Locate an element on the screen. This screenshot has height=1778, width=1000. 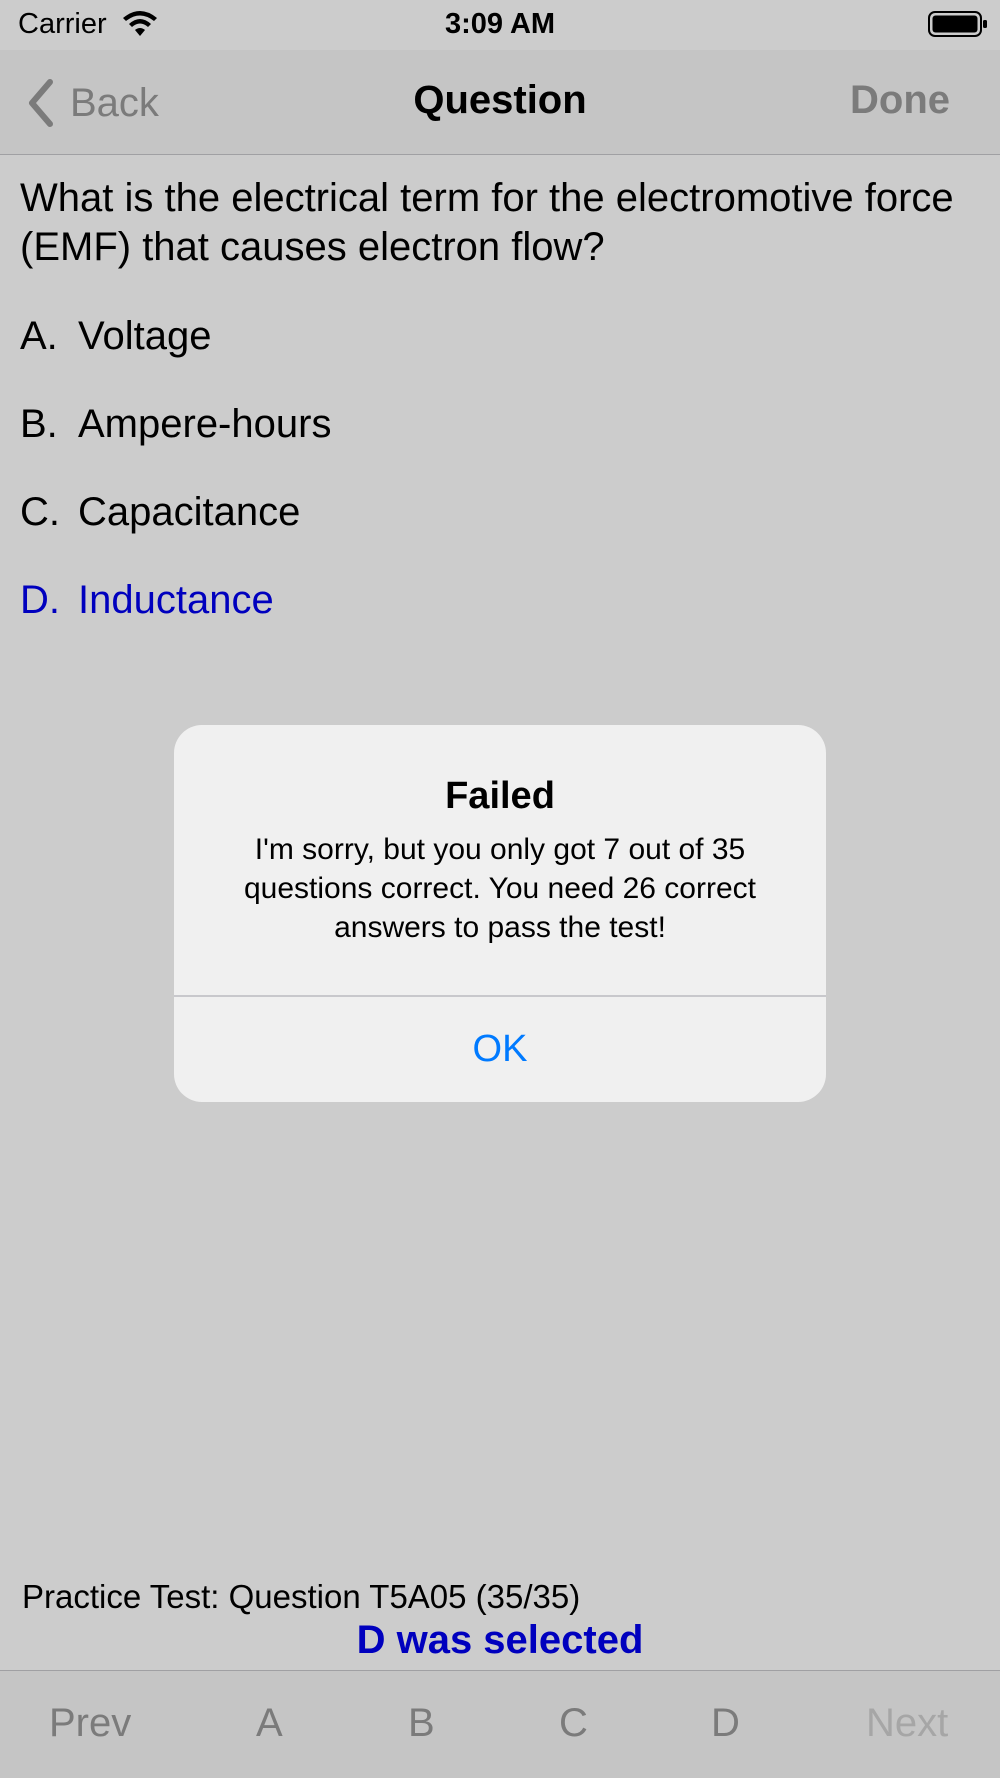
ok-button: OK is located at coordinates (500, 1049).